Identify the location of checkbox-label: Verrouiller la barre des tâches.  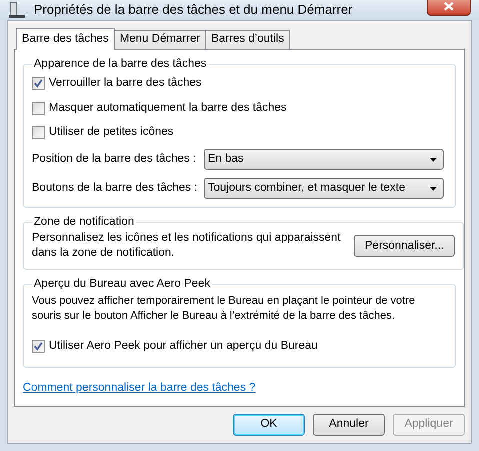
(125, 84).